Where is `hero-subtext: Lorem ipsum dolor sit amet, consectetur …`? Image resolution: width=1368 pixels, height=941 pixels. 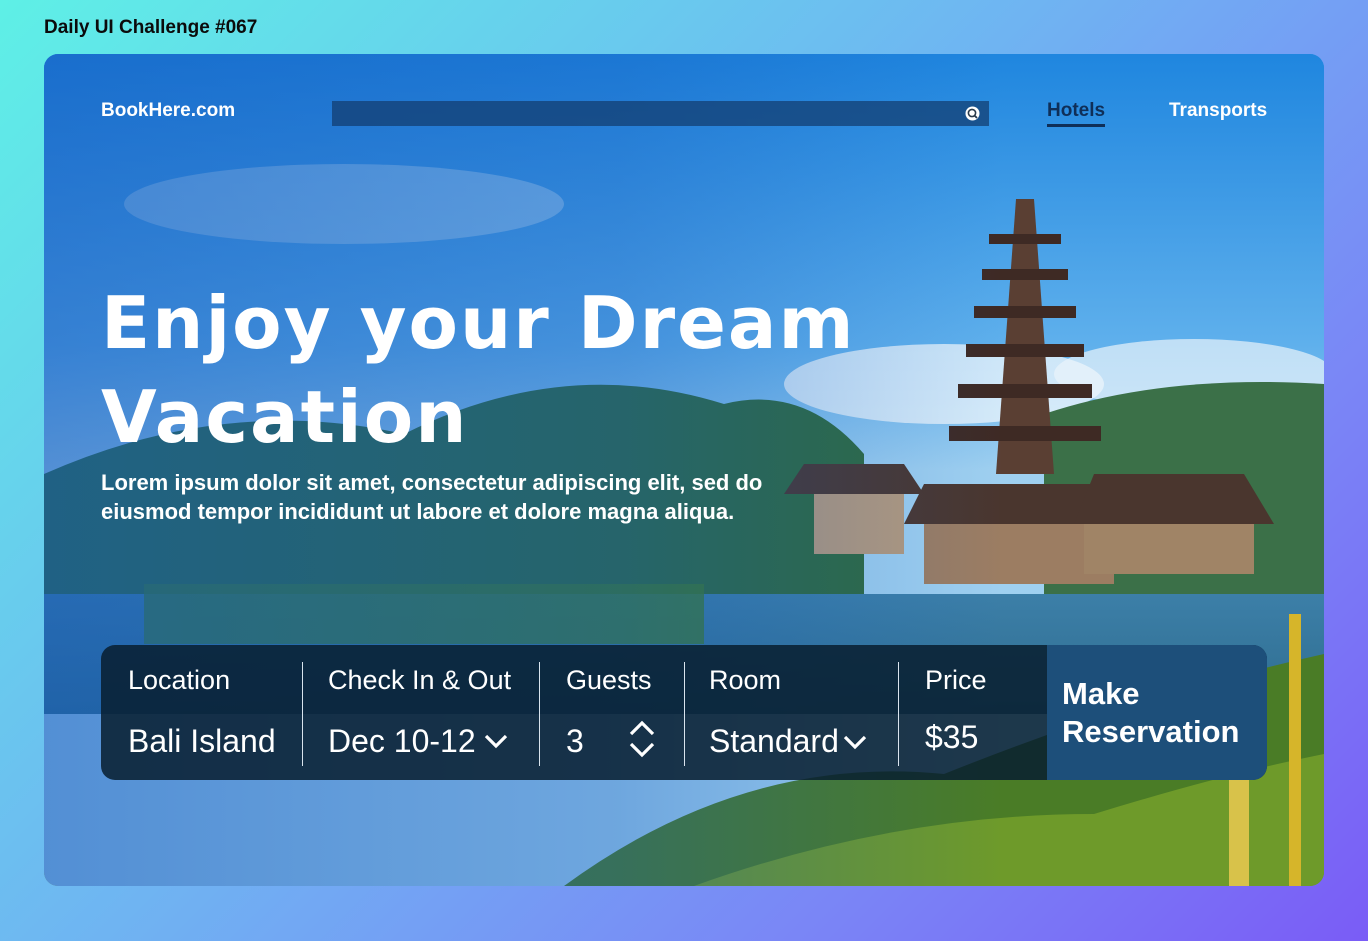 hero-subtext: Lorem ipsum dolor sit amet, consectetur … is located at coordinates (432, 497).